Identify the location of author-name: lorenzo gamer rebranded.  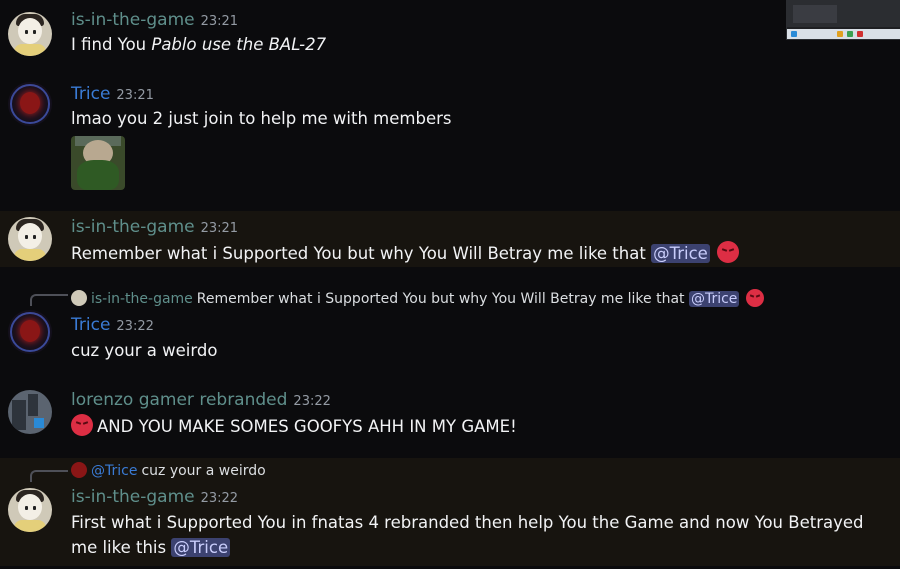
(179, 400).